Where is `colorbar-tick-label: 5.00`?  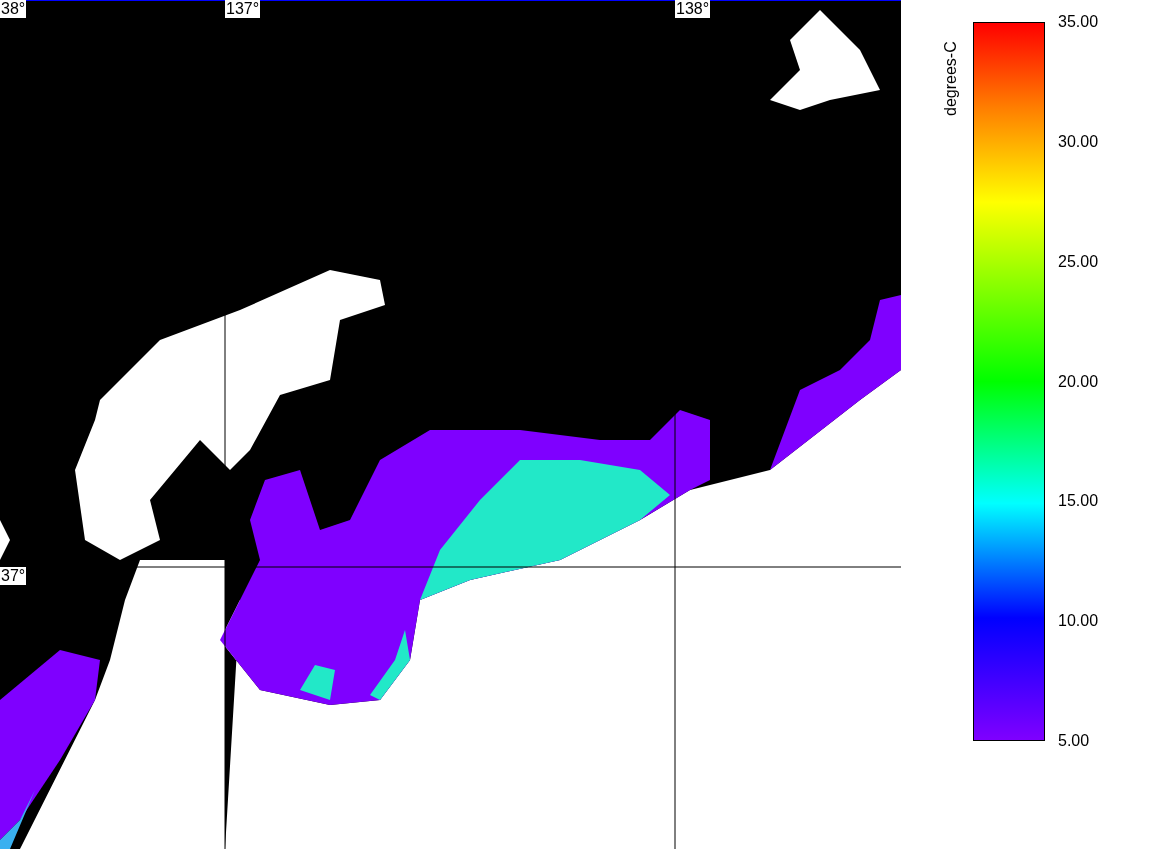 colorbar-tick-label: 5.00 is located at coordinates (1074, 741).